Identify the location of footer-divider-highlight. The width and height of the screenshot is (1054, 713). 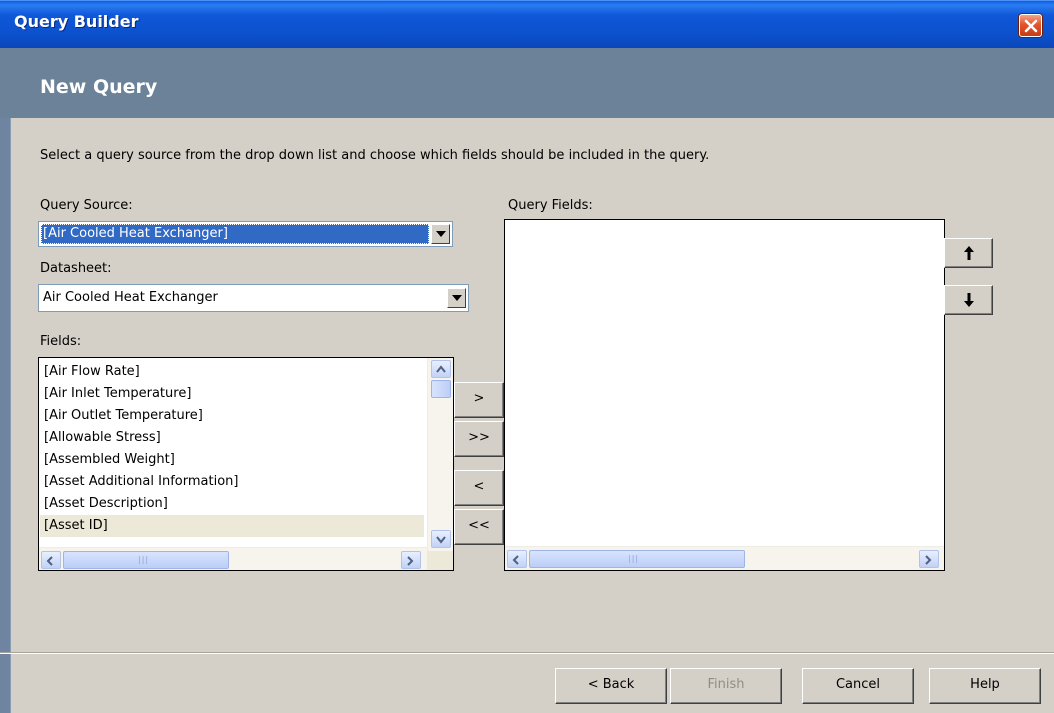
(527, 653).